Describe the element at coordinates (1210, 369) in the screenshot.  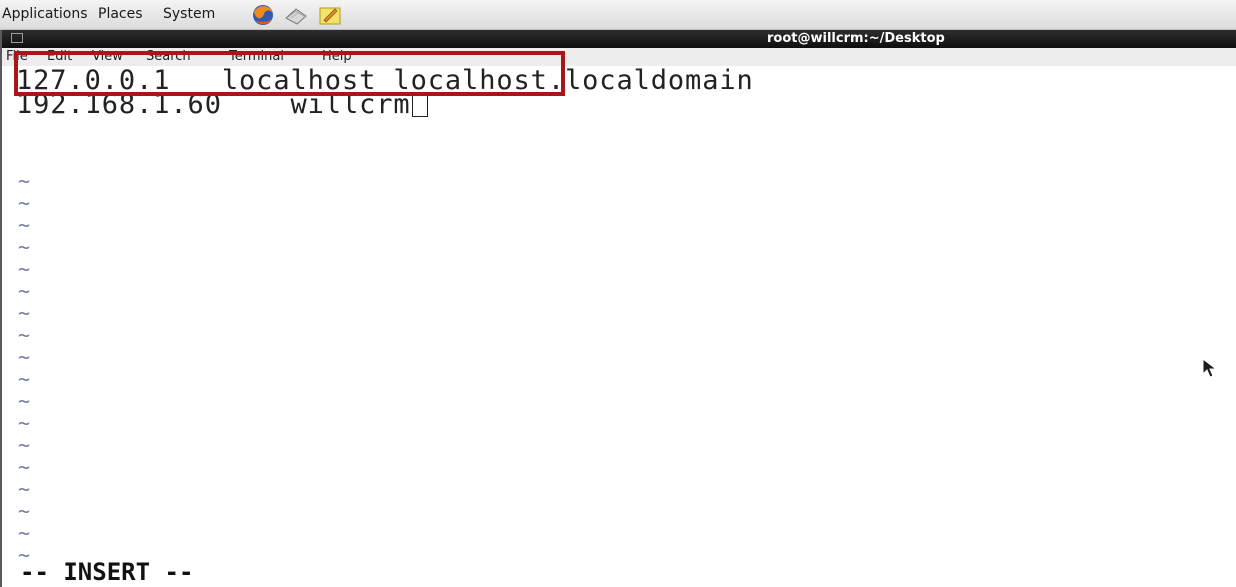
I see `mouse-pointer-icon` at that location.